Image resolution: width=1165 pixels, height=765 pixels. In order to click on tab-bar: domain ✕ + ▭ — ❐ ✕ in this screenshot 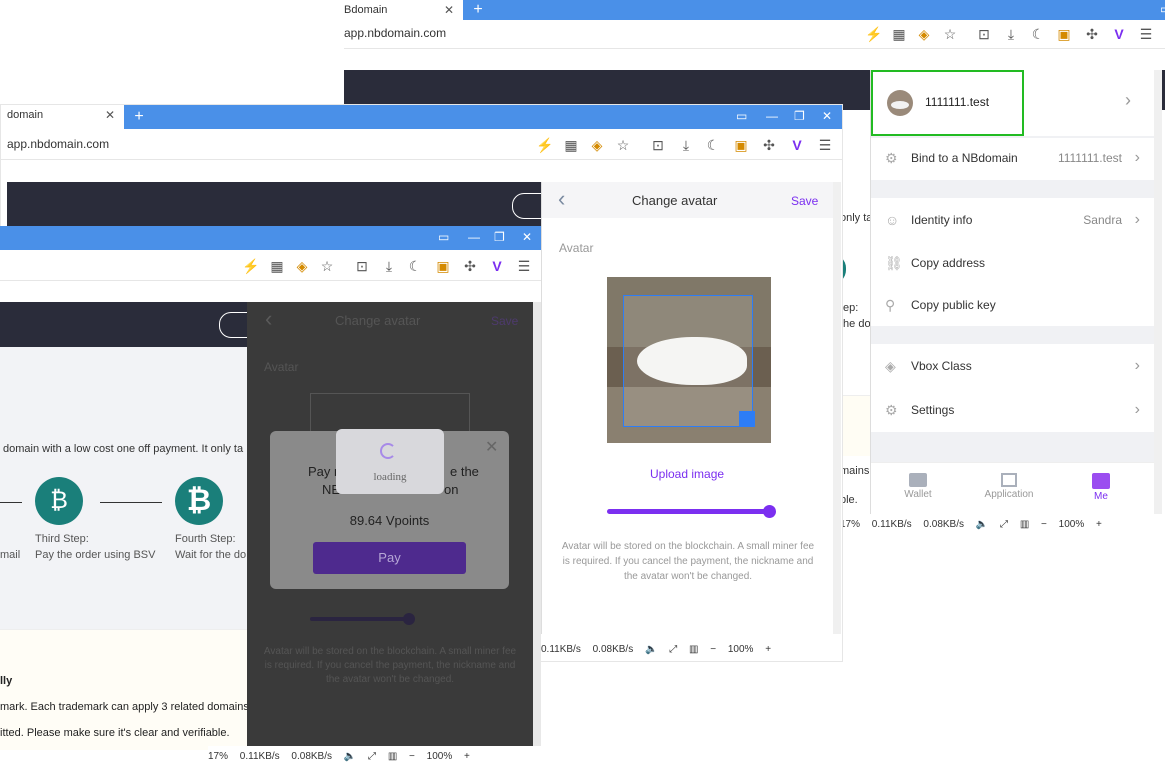, I will do `click(421, 117)`.